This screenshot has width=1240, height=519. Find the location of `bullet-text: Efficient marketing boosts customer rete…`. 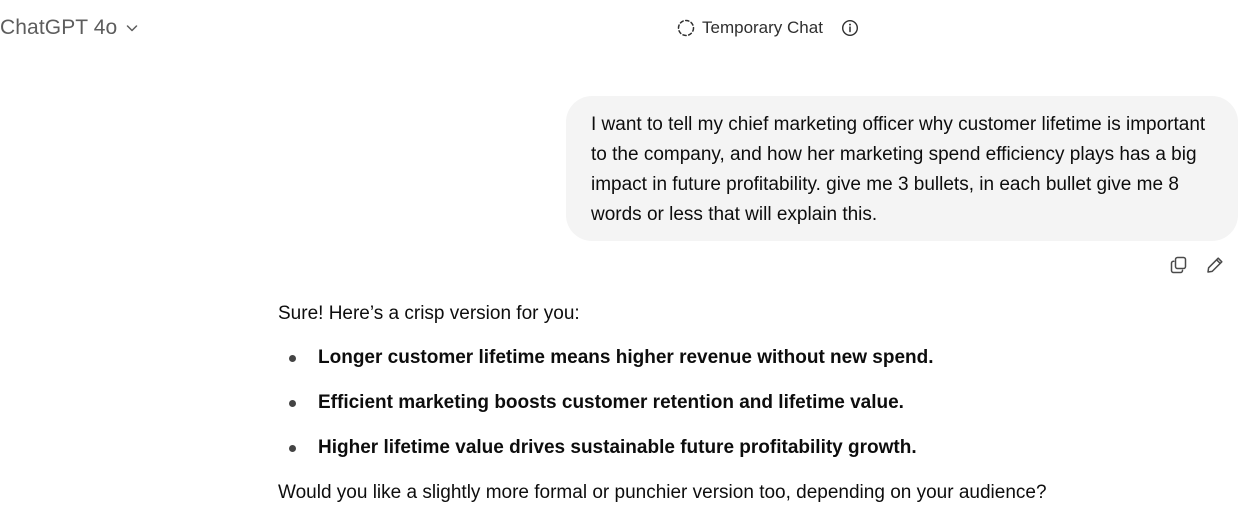

bullet-text: Efficient marketing boosts customer rete… is located at coordinates (611, 402).